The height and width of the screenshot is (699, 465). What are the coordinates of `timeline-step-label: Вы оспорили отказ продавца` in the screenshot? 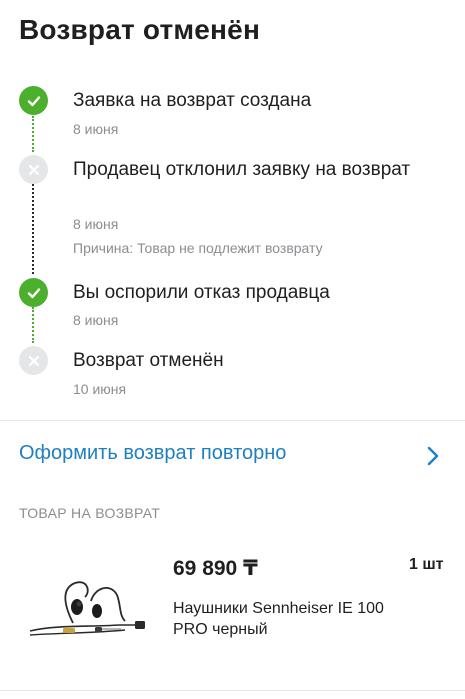 It's located at (201, 292).